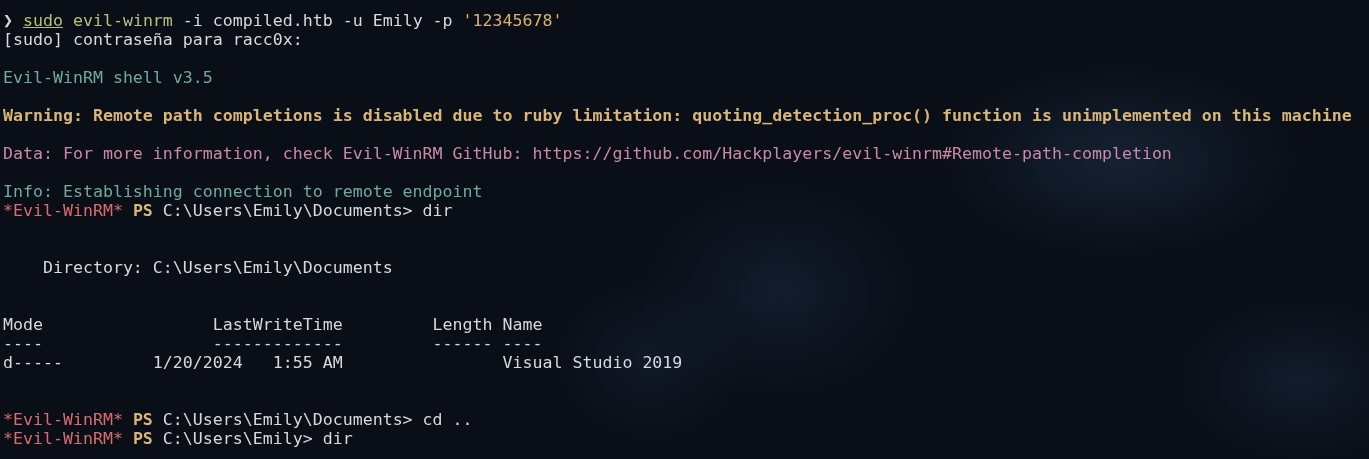 This screenshot has height=459, width=1369. I want to click on terminal-line: ❯ sudo evil-winrm -i compiled.htb -u Emily -p '12345678', so click(283, 20).